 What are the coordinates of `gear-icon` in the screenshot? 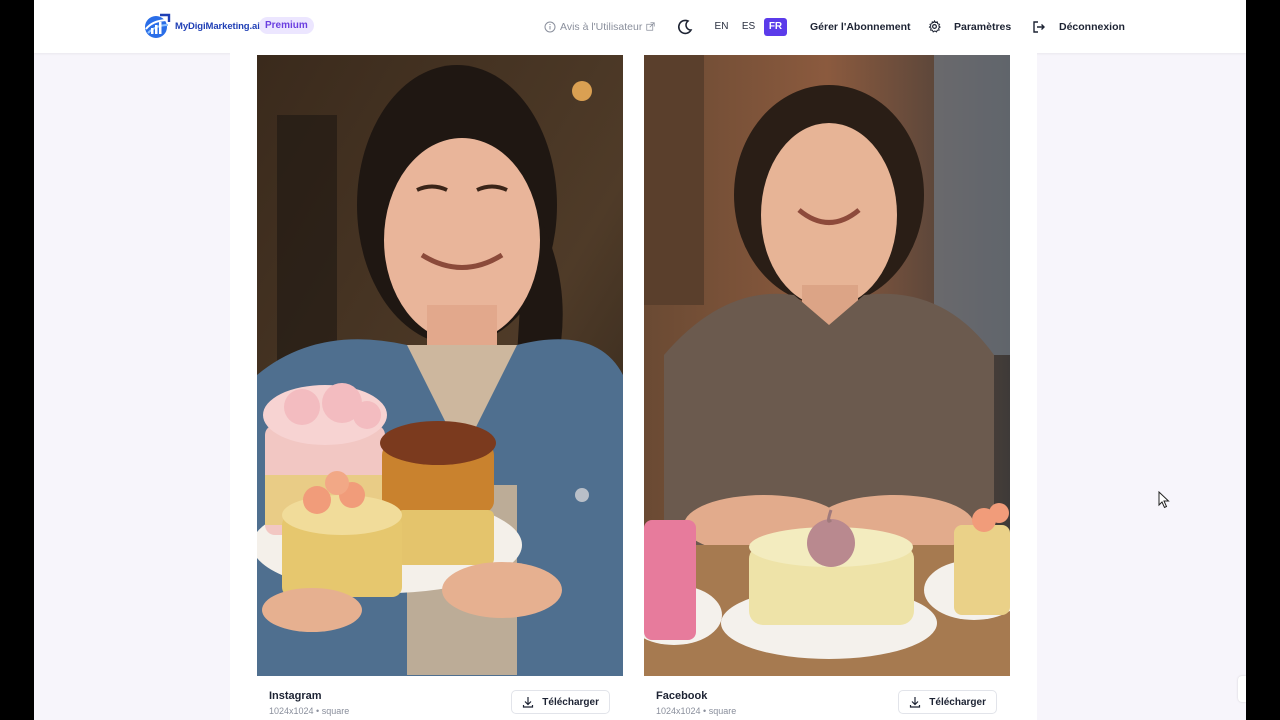 It's located at (934, 26).